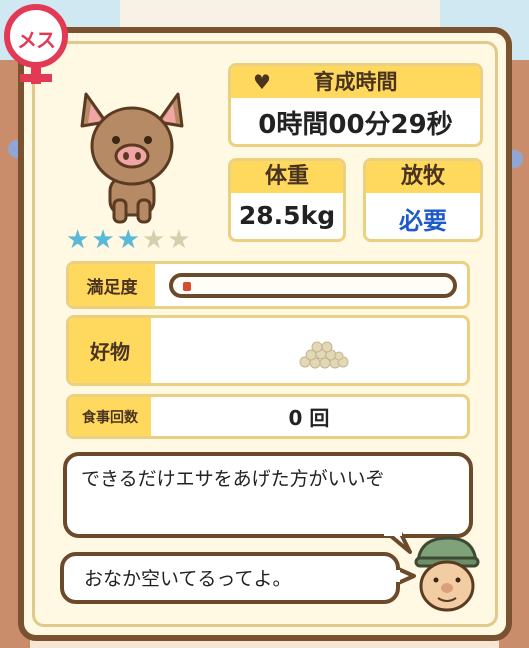 This screenshot has height=648, width=529. What do you see at coordinates (132, 158) in the screenshot?
I see `pig-icon` at bounding box center [132, 158].